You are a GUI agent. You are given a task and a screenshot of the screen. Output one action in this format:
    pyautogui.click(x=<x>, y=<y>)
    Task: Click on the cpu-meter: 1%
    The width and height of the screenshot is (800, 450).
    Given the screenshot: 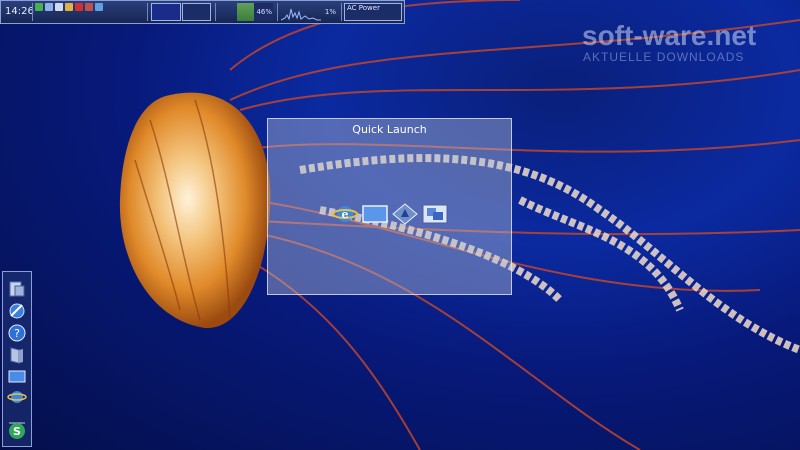 What is the action you would take?
    pyautogui.click(x=308, y=12)
    